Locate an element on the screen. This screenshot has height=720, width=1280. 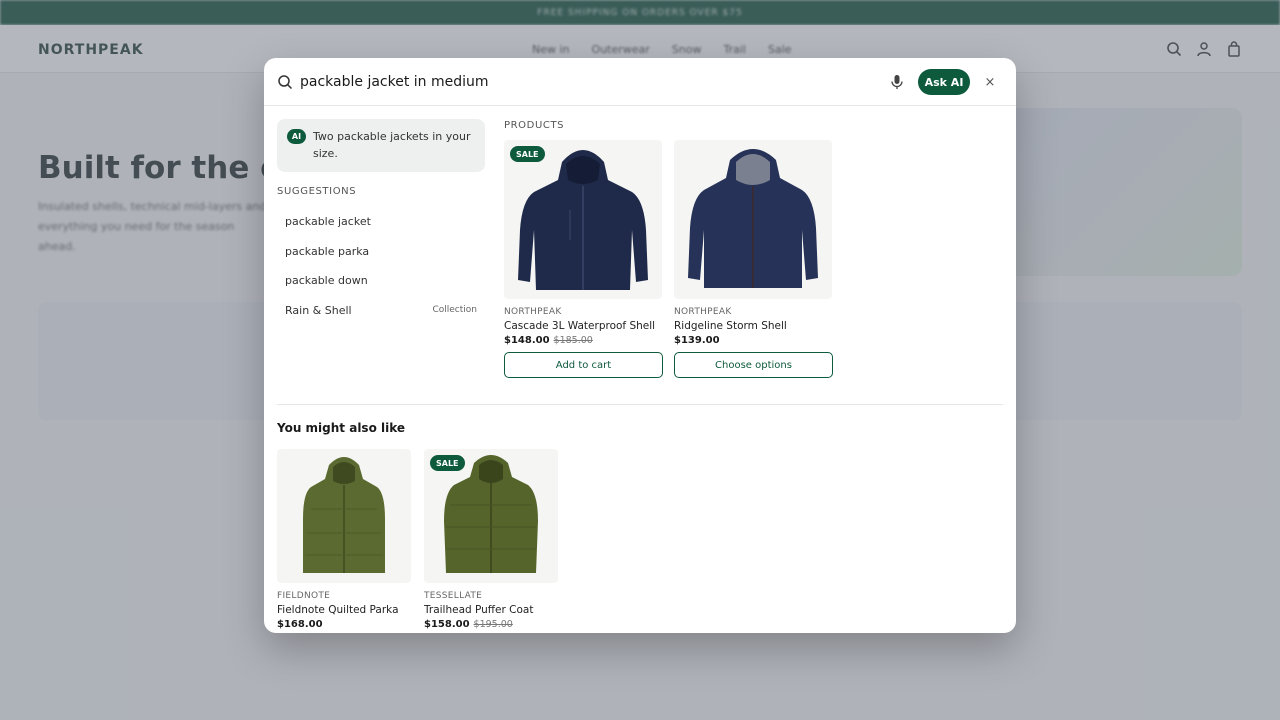
search-icon is located at coordinates (285, 82).